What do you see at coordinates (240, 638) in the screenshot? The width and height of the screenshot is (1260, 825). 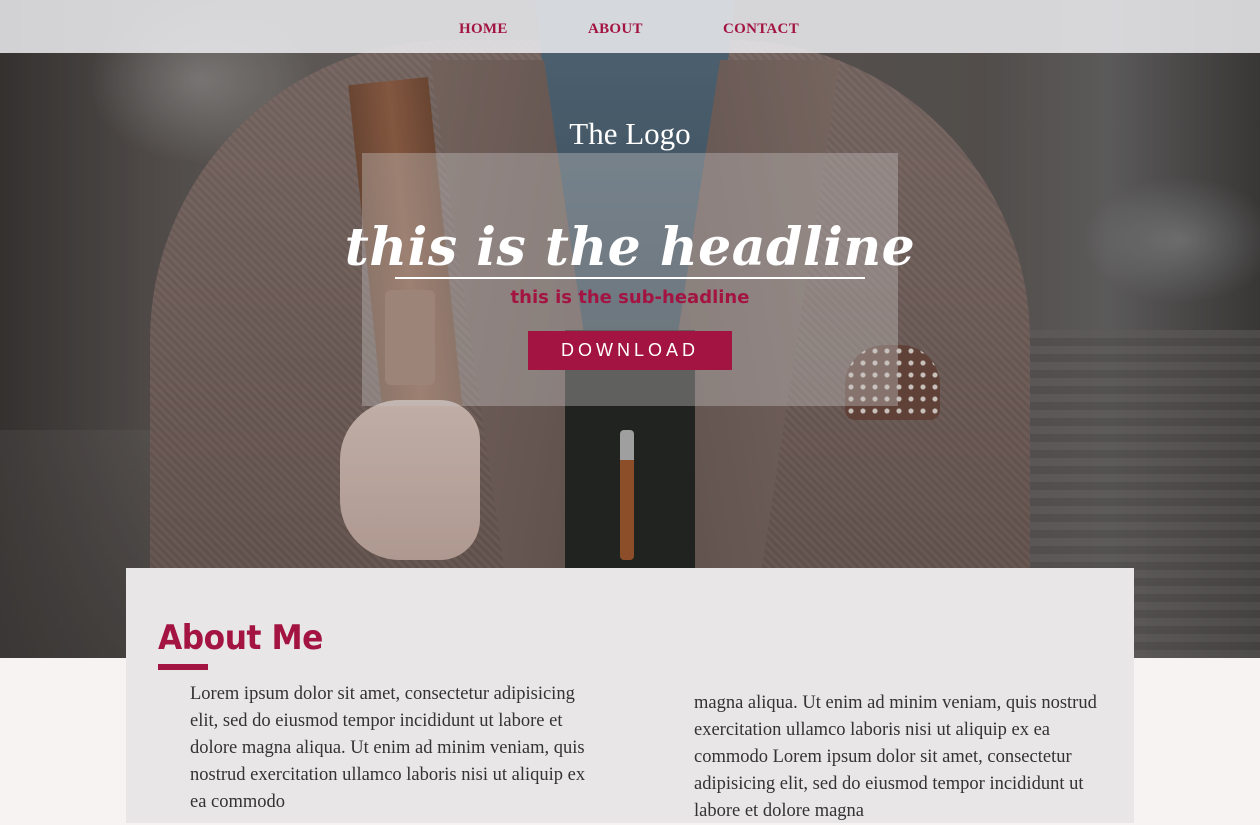 I see `about-title: About Me` at bounding box center [240, 638].